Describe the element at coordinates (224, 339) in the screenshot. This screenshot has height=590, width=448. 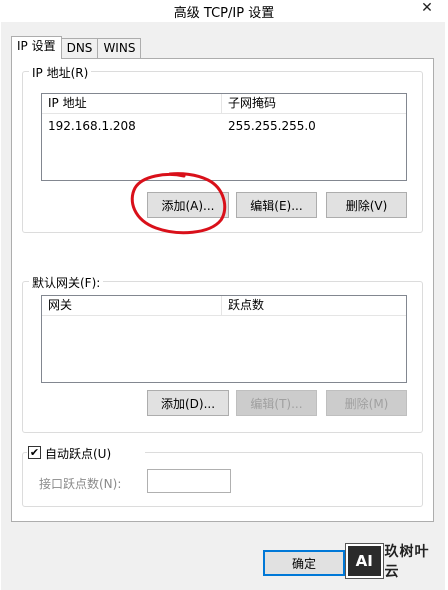
I see `gateway-list: 网关 跃点数` at that location.